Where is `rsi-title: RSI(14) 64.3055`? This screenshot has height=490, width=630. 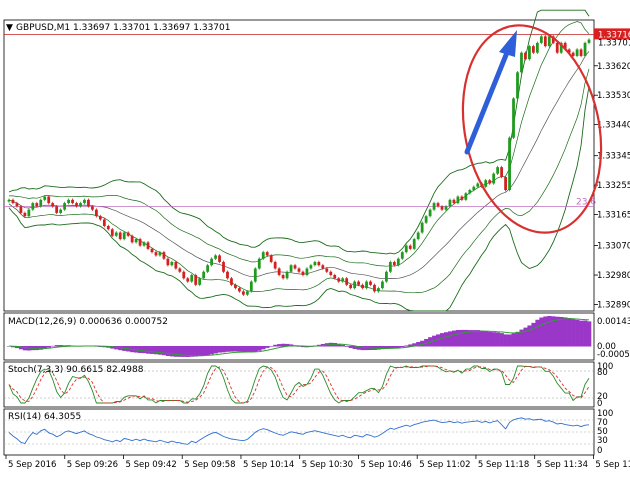
rsi-title: RSI(14) 64.3055 is located at coordinates (44, 417).